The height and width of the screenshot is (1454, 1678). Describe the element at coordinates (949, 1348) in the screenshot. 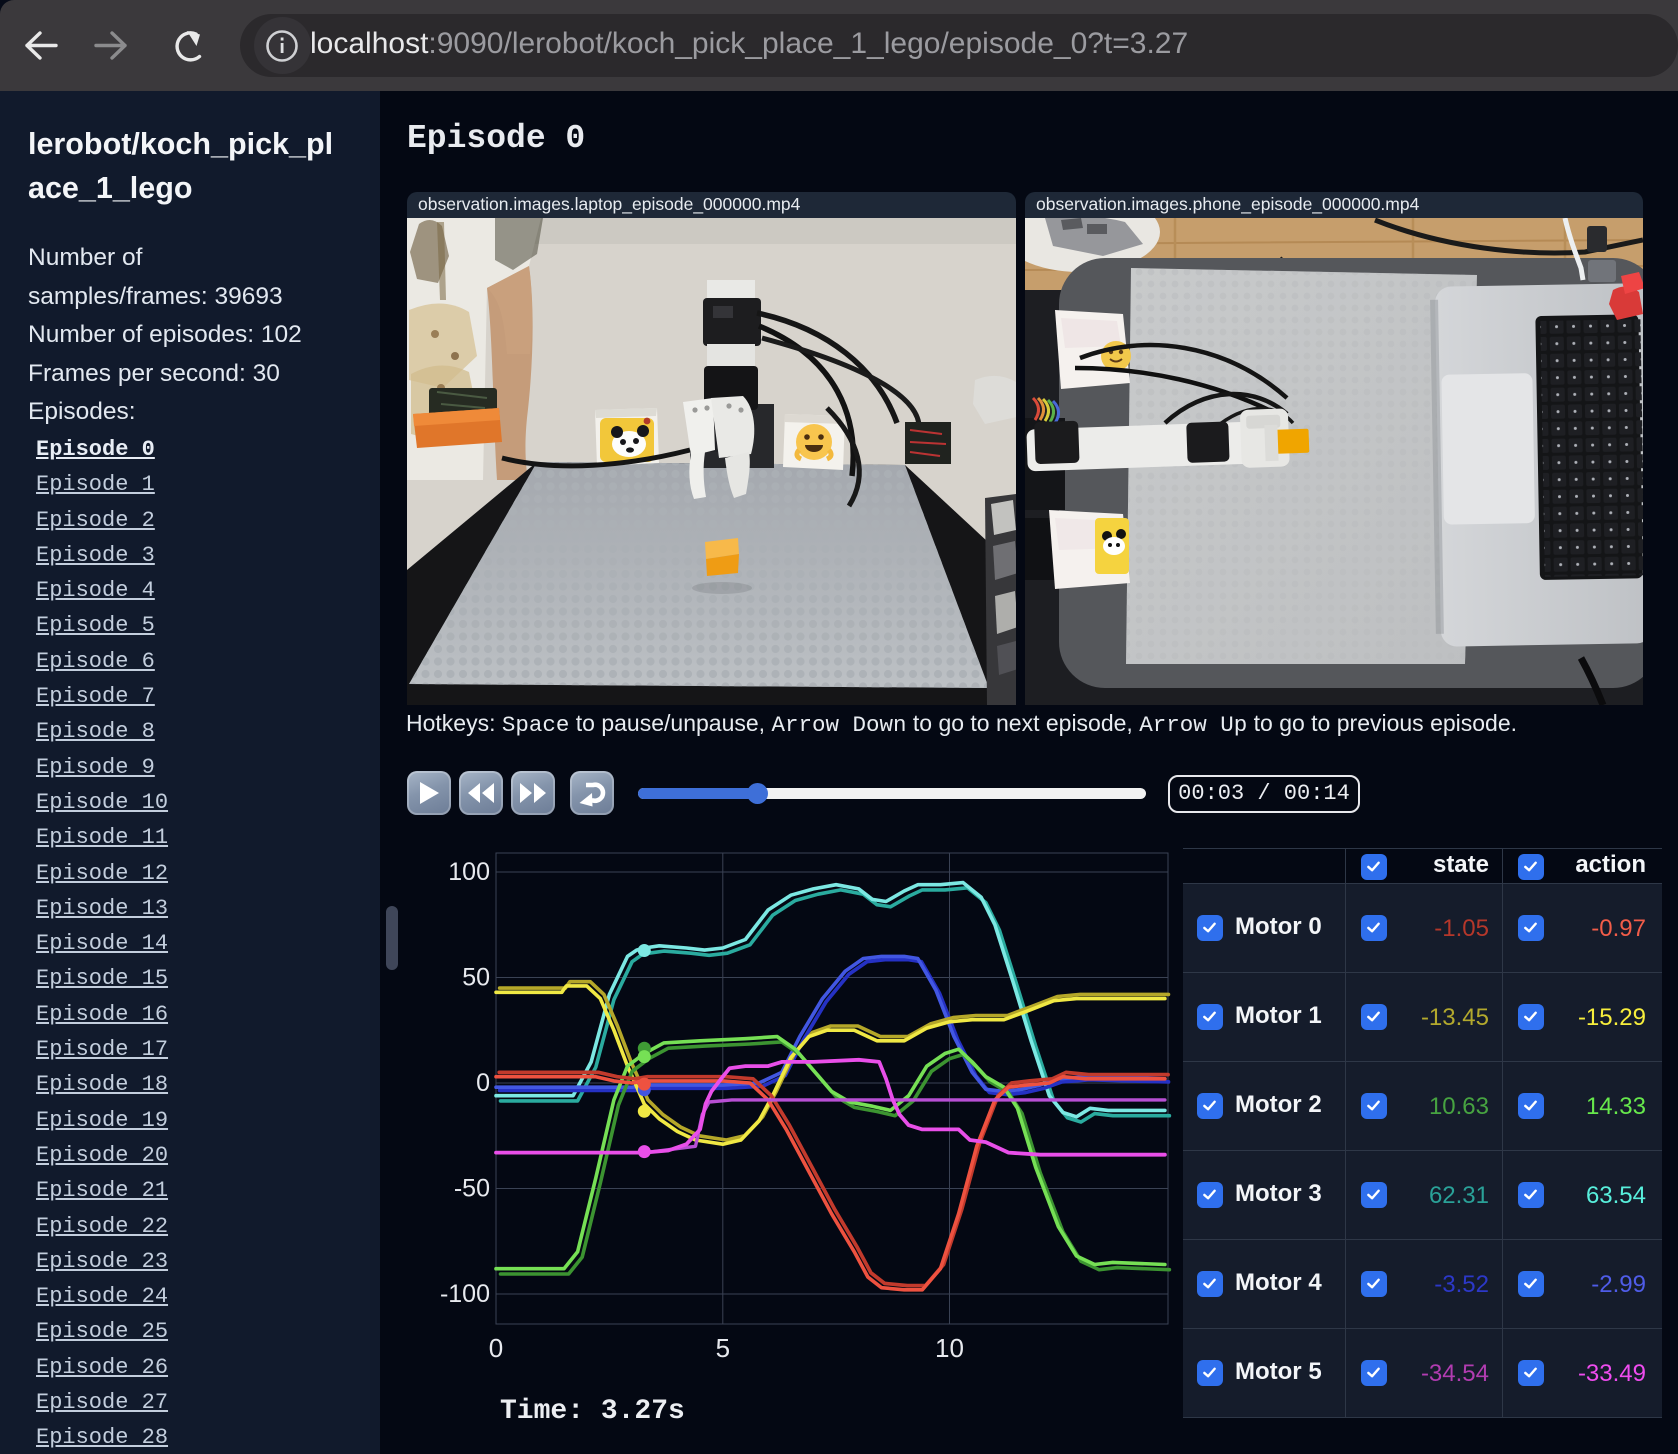

I see `svg-text: 10` at that location.